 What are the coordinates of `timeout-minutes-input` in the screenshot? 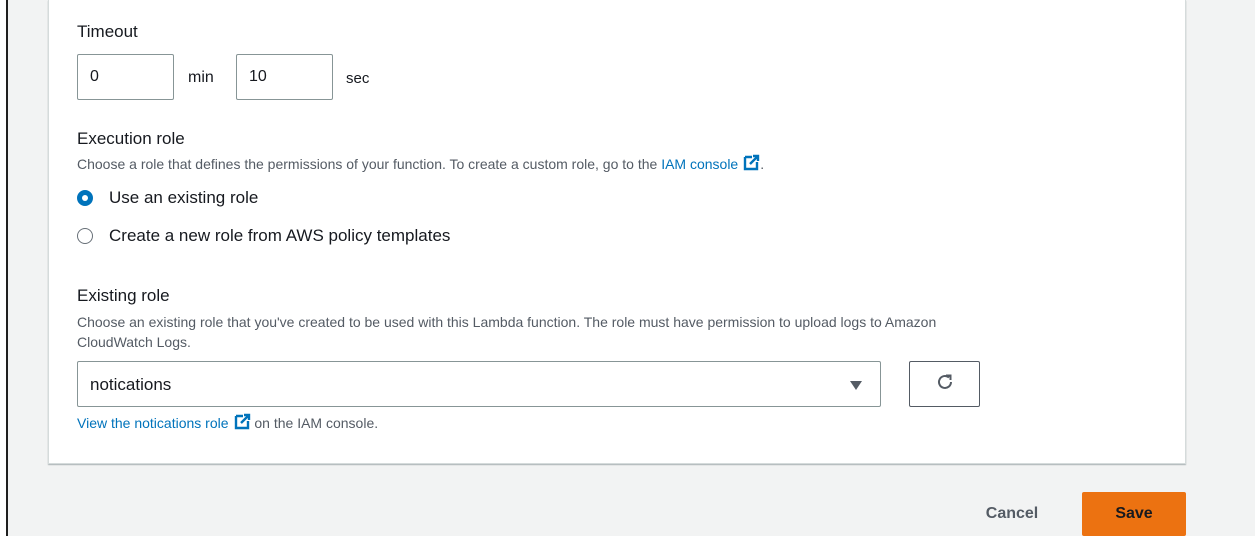 It's located at (125, 77).